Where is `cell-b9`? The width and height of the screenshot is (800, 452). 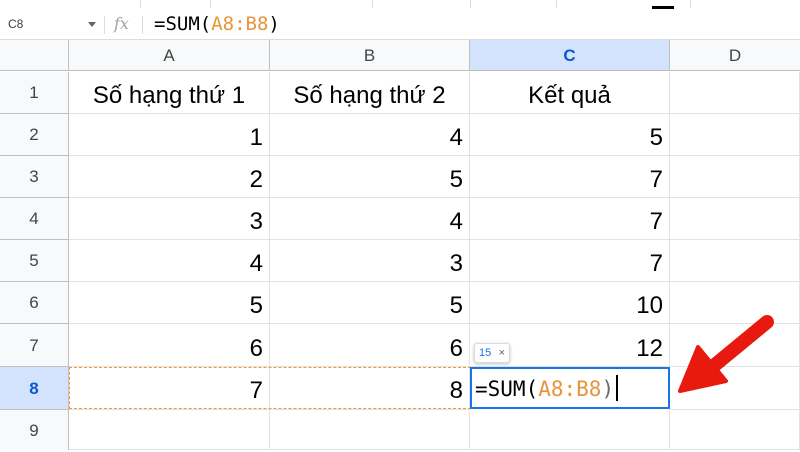 cell-b9 is located at coordinates (370, 430).